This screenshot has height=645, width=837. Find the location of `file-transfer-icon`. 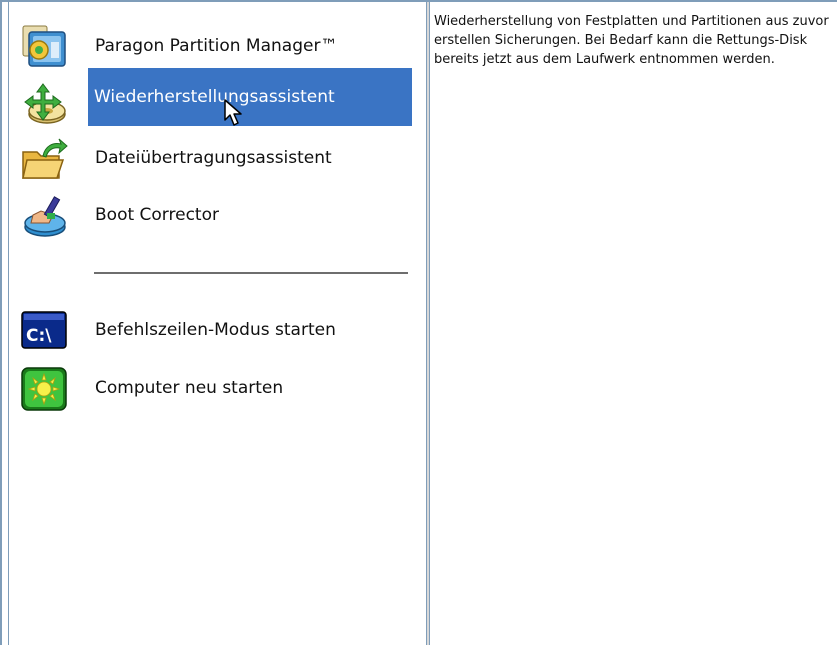

file-transfer-icon is located at coordinates (45, 159).